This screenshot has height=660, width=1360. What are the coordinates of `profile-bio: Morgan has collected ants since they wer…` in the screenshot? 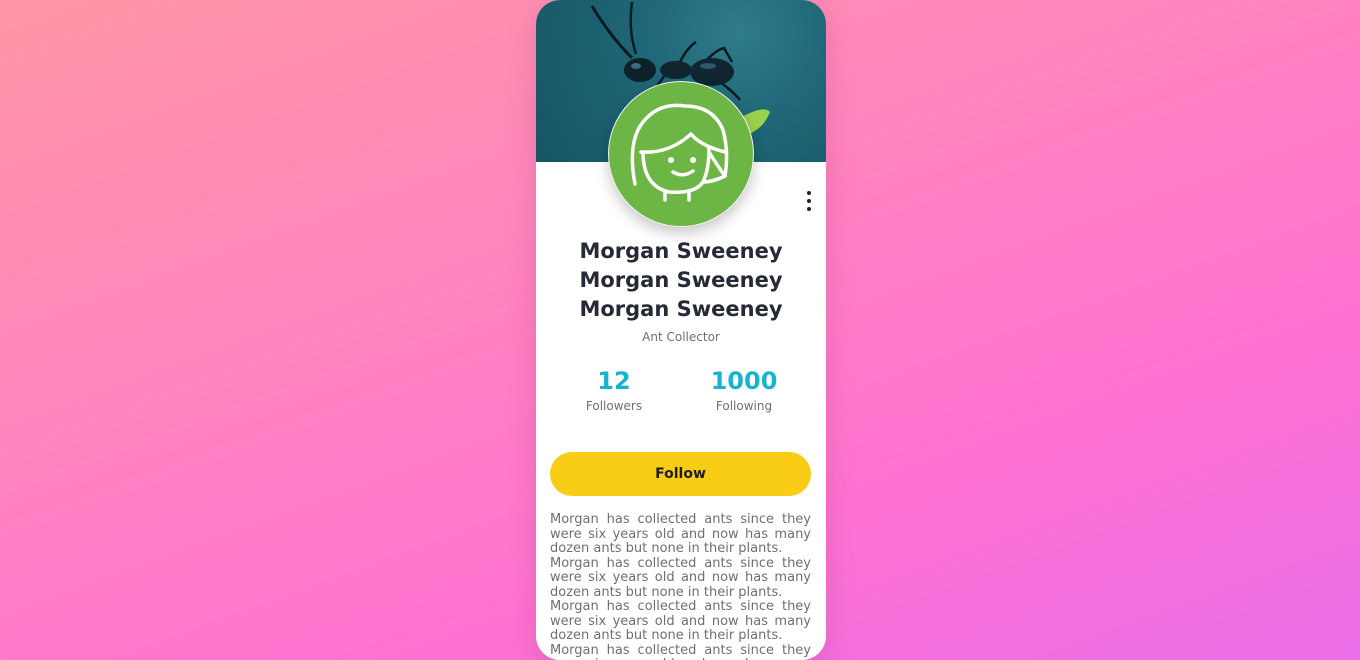 It's located at (680, 586).